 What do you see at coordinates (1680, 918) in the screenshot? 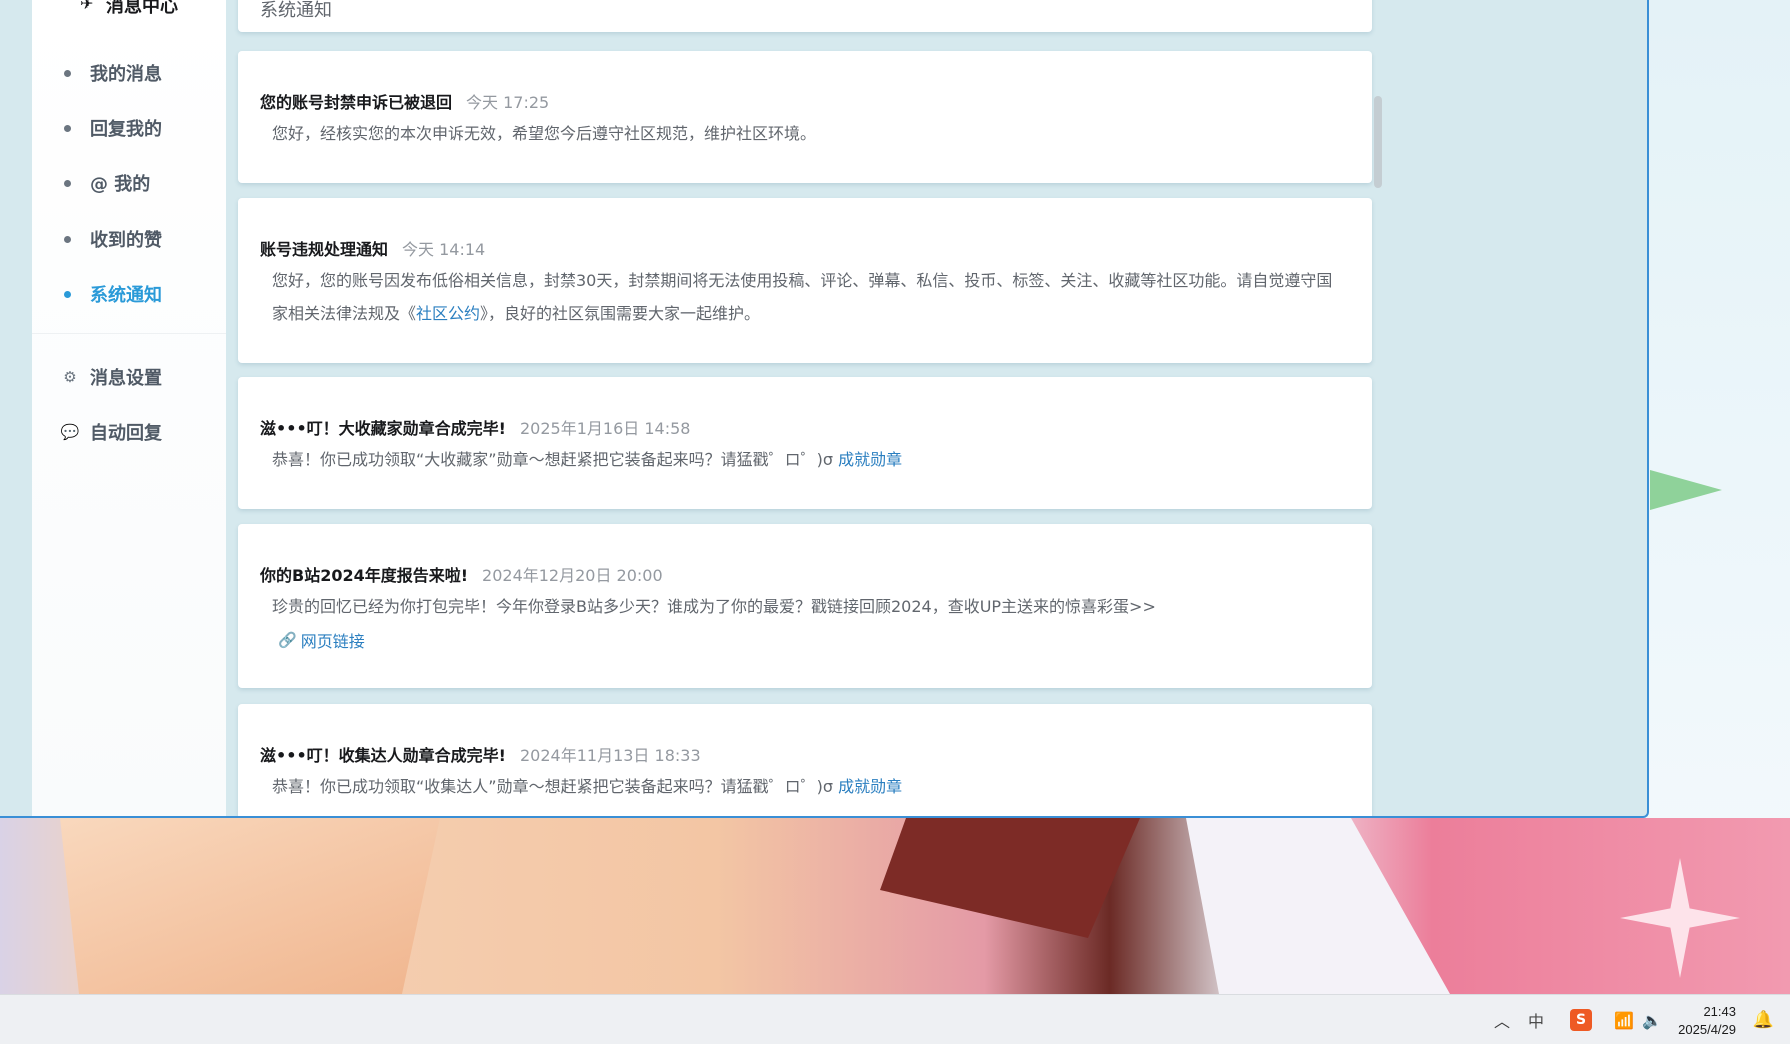
I see `wallpaper-sparkle` at bounding box center [1680, 918].